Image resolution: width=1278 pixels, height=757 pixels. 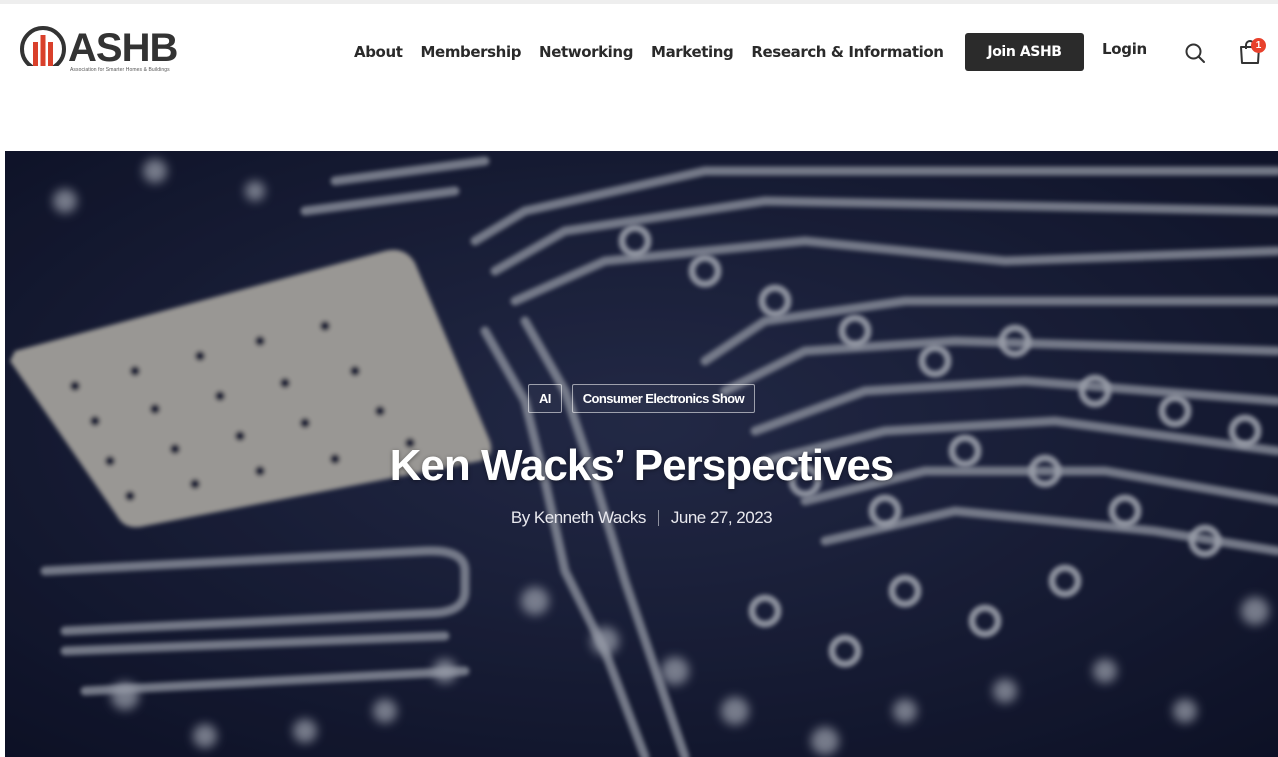 I want to click on logo-wordmark: ASHB, so click(x=123, y=48).